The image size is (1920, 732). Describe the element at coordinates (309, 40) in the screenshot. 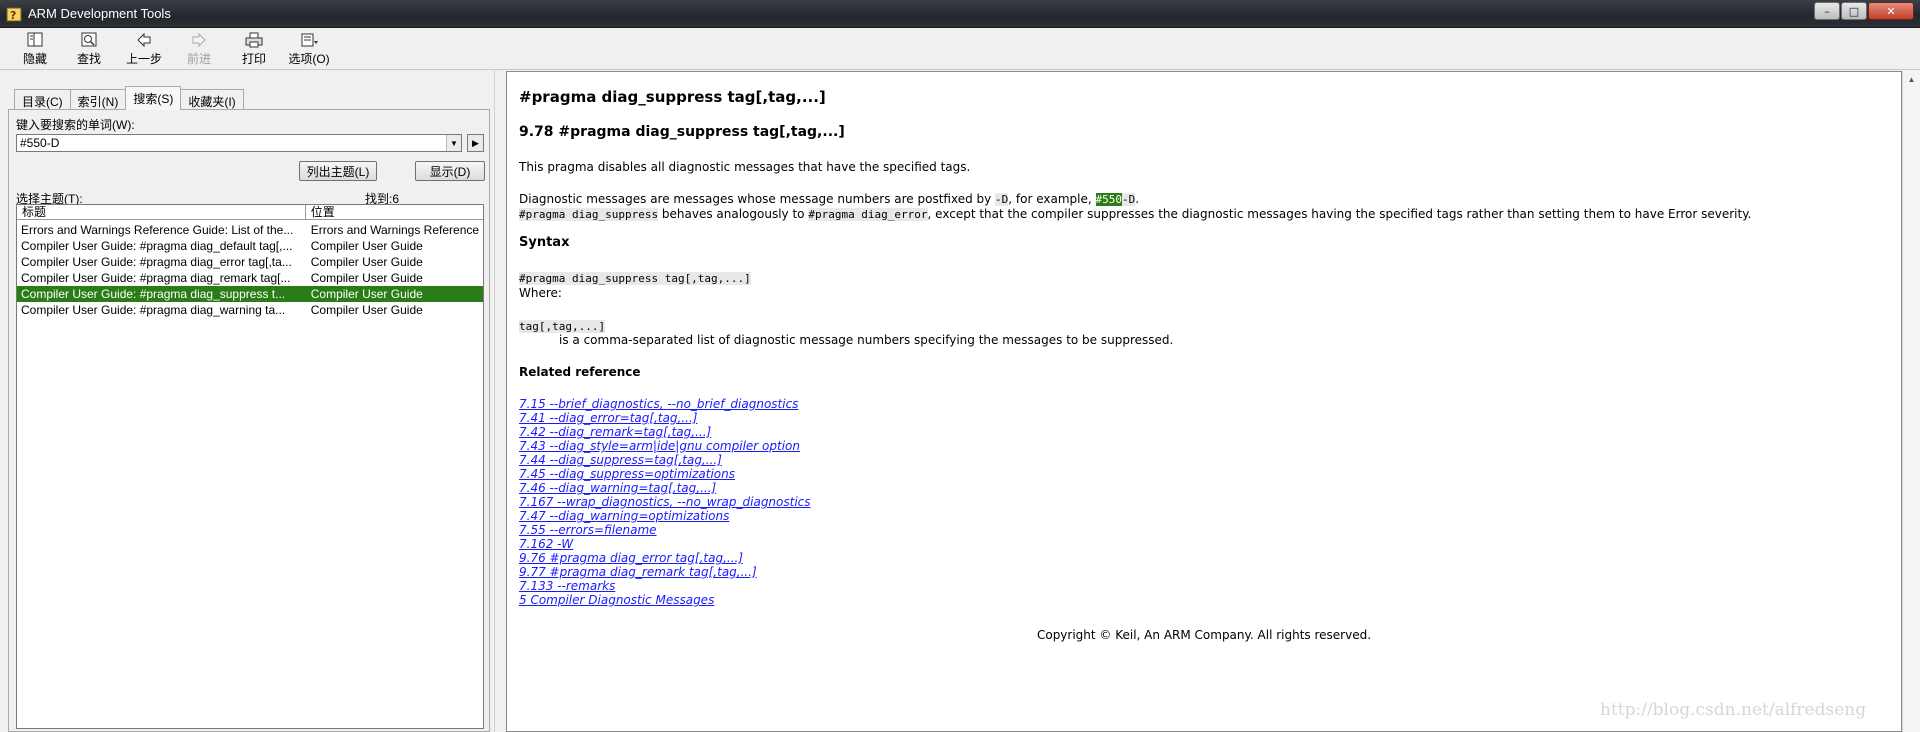

I see `options-icon` at that location.